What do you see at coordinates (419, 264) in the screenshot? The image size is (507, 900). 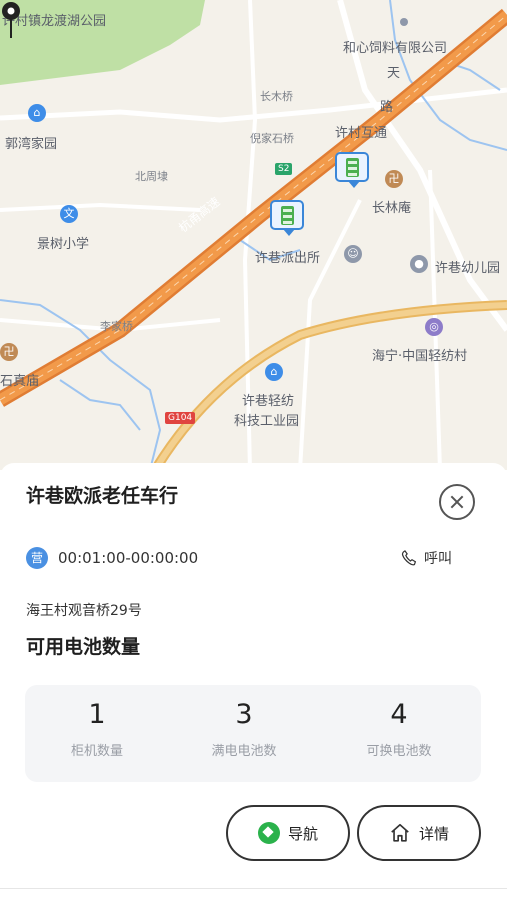 I see `kindergarten-icon: ●` at bounding box center [419, 264].